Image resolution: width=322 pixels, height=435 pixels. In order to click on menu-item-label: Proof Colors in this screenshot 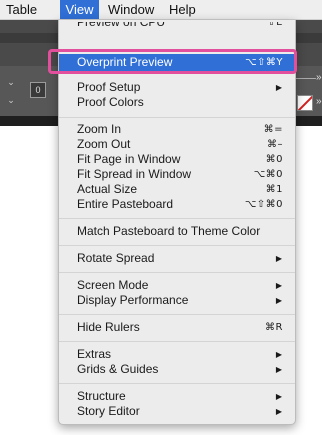, I will do `click(110, 102)`.